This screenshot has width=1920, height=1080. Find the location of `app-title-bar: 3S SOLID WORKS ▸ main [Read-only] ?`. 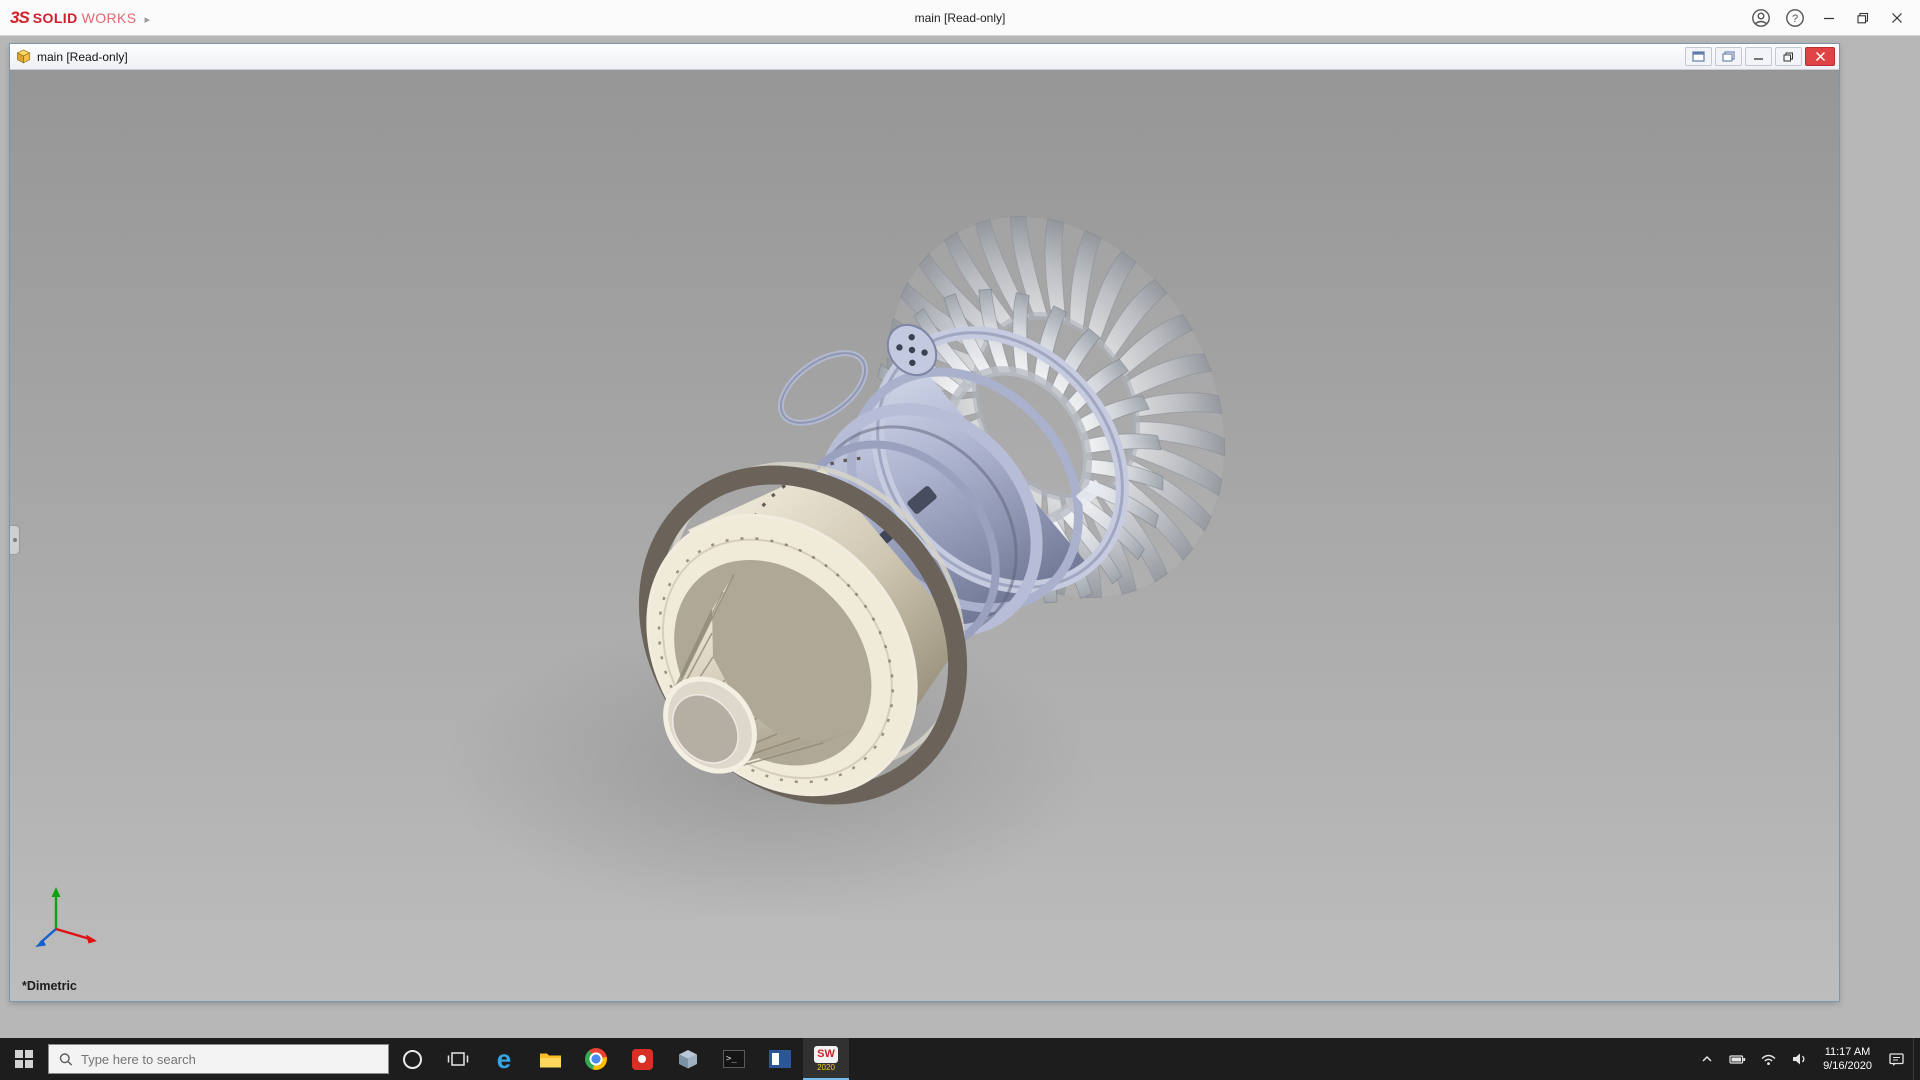

app-title-bar: 3S SOLID WORKS ▸ main [Read-only] ? is located at coordinates (960, 18).